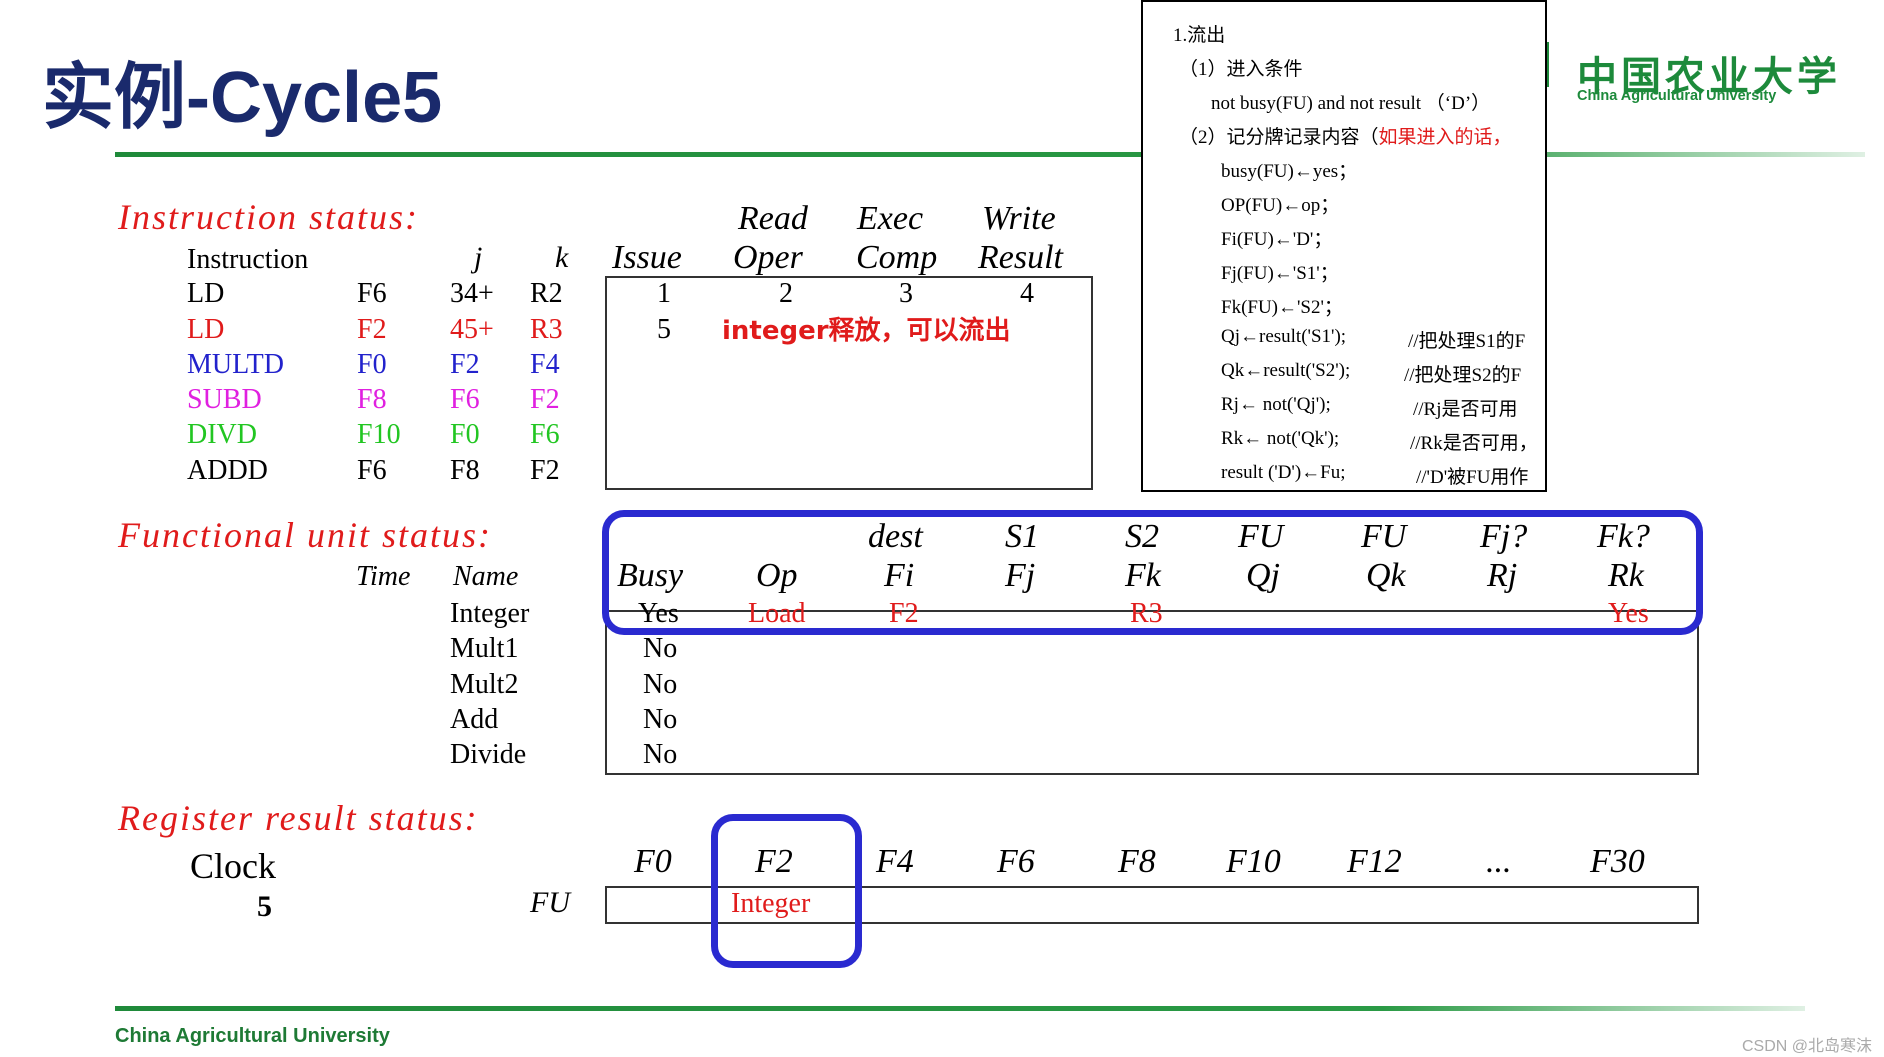 The image size is (1884, 1057). Describe the element at coordinates (484, 648) in the screenshot. I see `fu-name: Mult1` at that location.